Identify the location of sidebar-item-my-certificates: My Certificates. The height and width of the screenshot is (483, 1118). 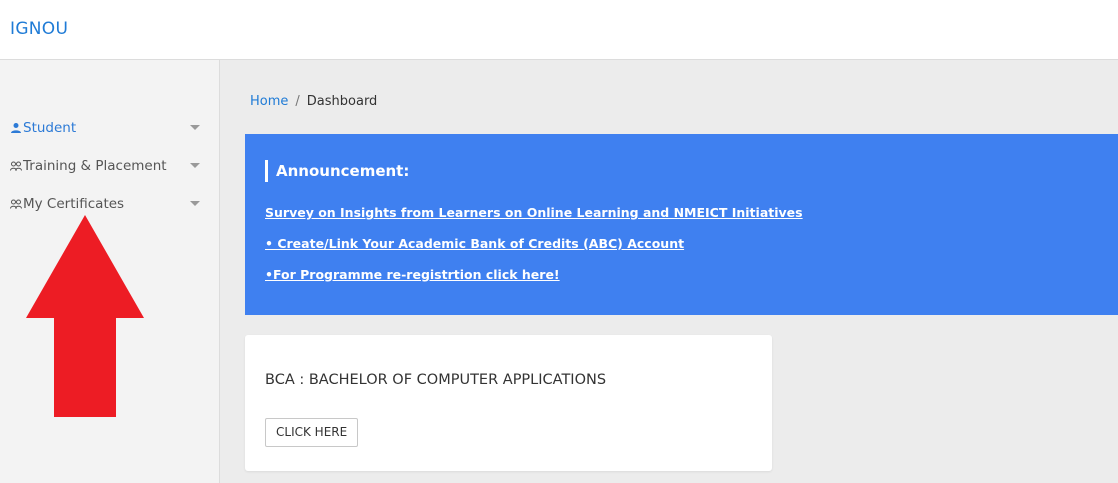
(110, 204).